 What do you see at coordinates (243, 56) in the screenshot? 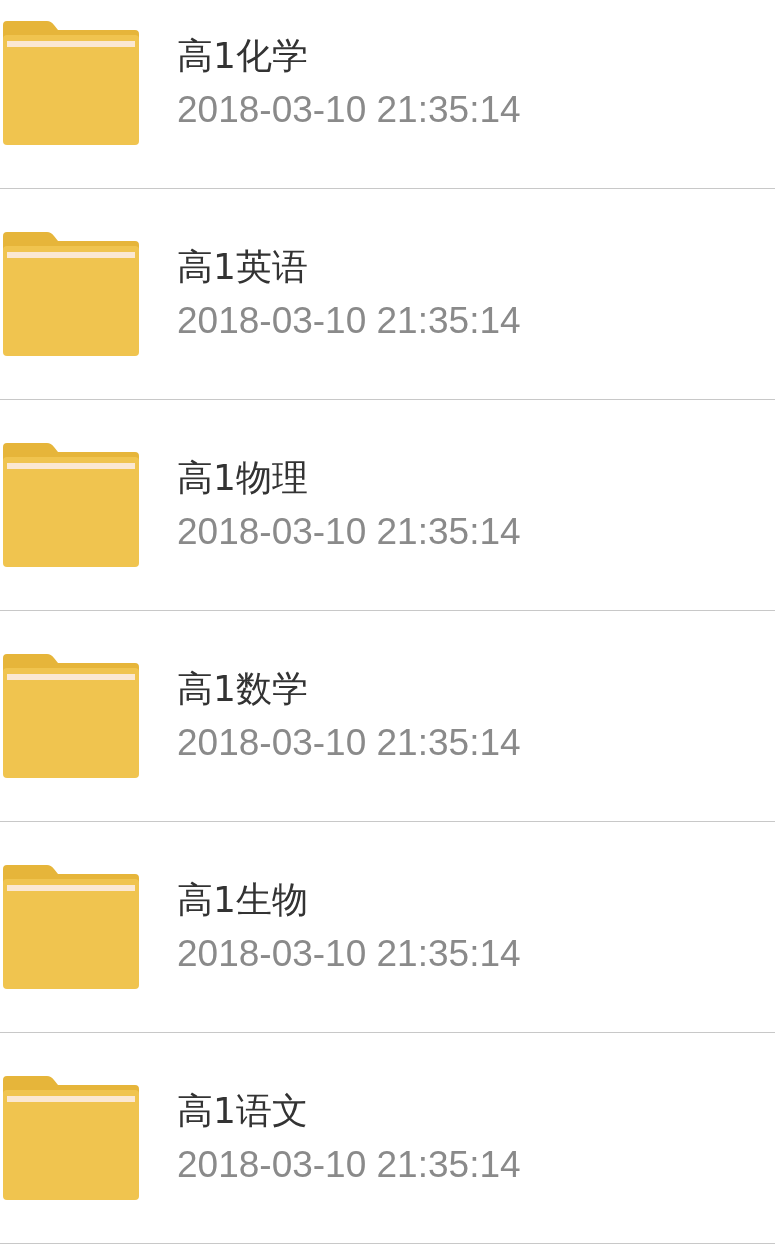
I see `folder-name: 高1化学` at bounding box center [243, 56].